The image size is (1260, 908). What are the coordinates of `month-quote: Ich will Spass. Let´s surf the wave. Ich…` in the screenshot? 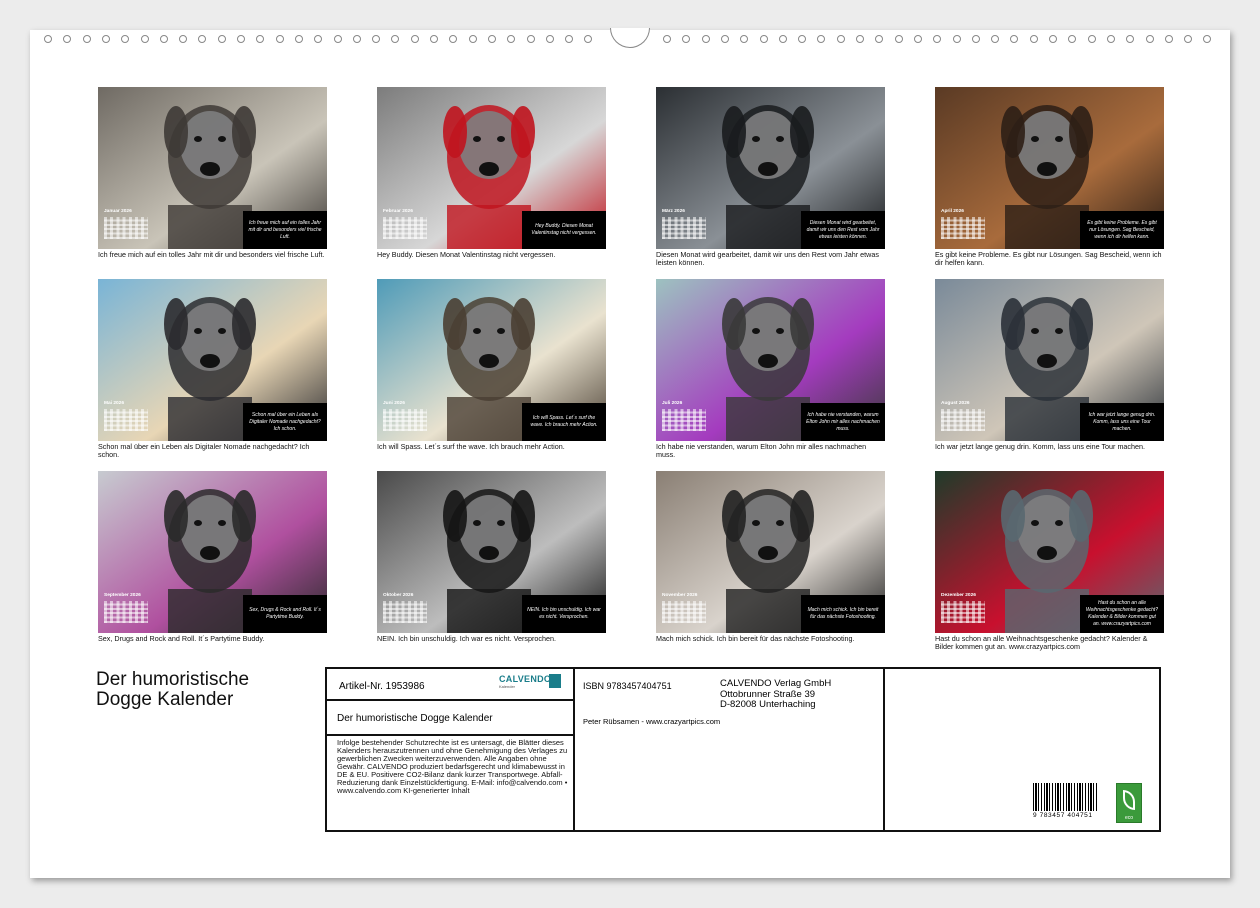 It's located at (564, 422).